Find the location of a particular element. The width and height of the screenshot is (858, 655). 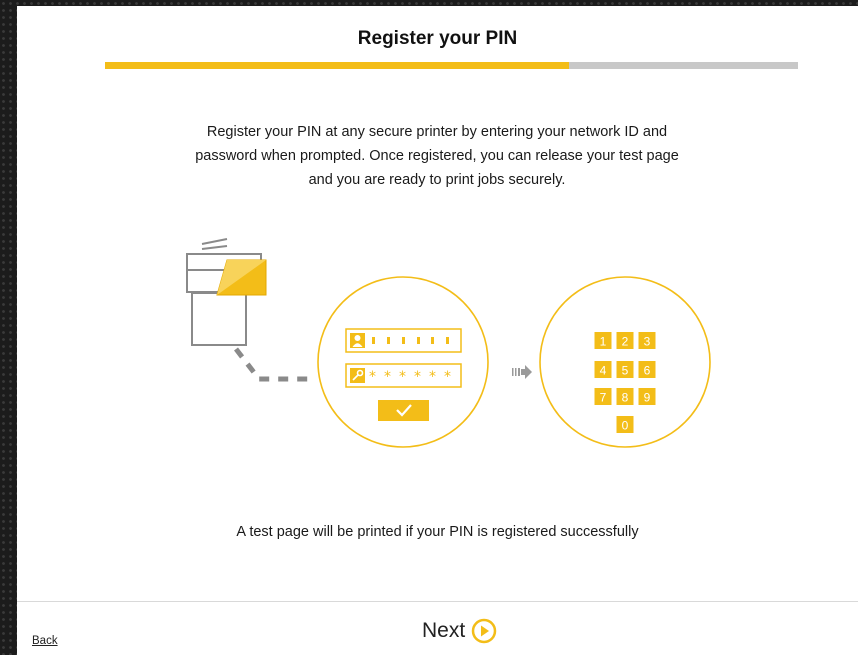

keypad-key-8: 8 is located at coordinates (625, 396).